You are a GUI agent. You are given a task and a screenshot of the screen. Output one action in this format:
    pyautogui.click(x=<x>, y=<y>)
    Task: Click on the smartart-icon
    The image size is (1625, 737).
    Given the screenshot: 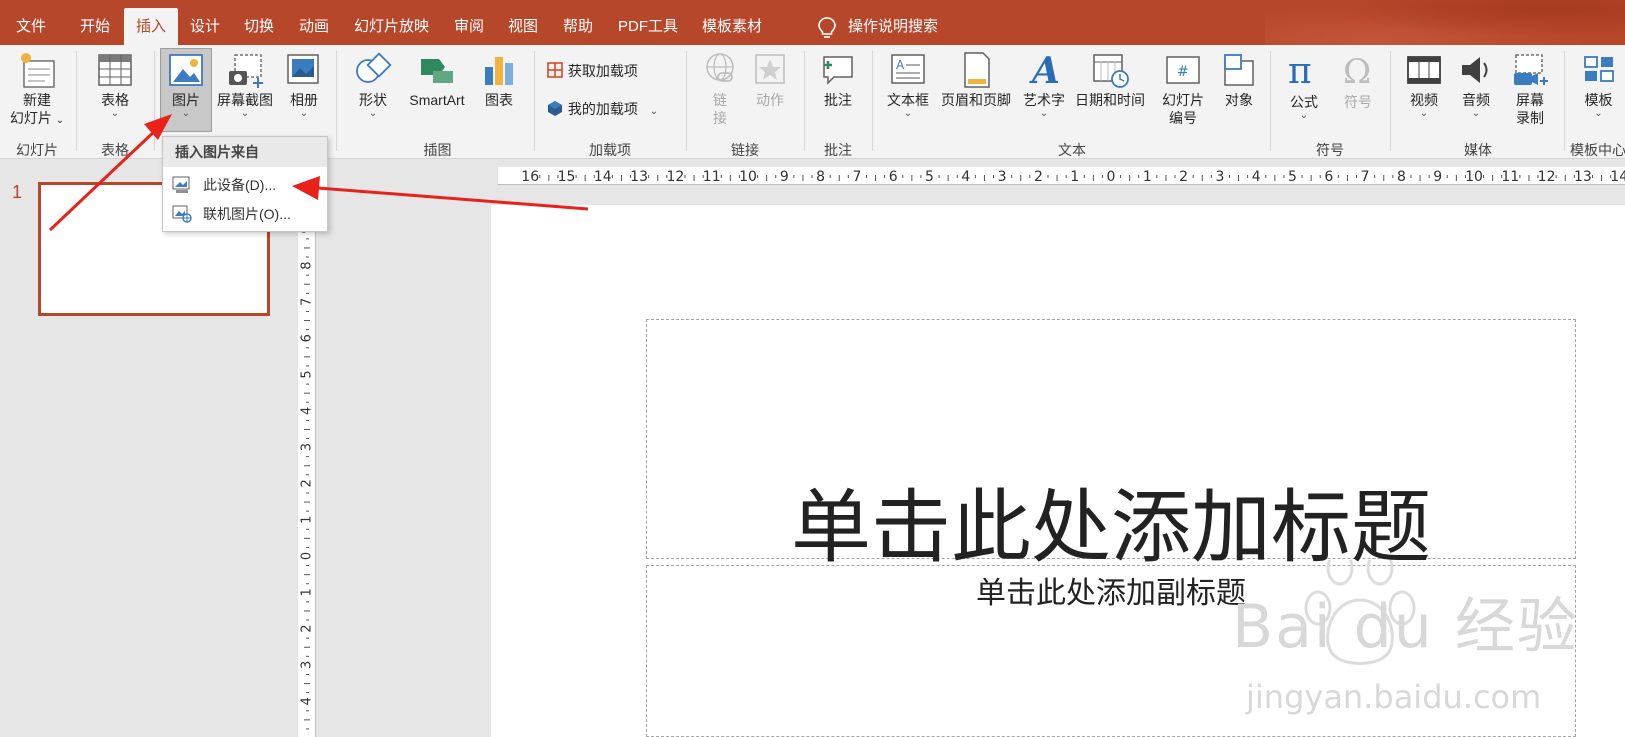 What is the action you would take?
    pyautogui.click(x=437, y=71)
    